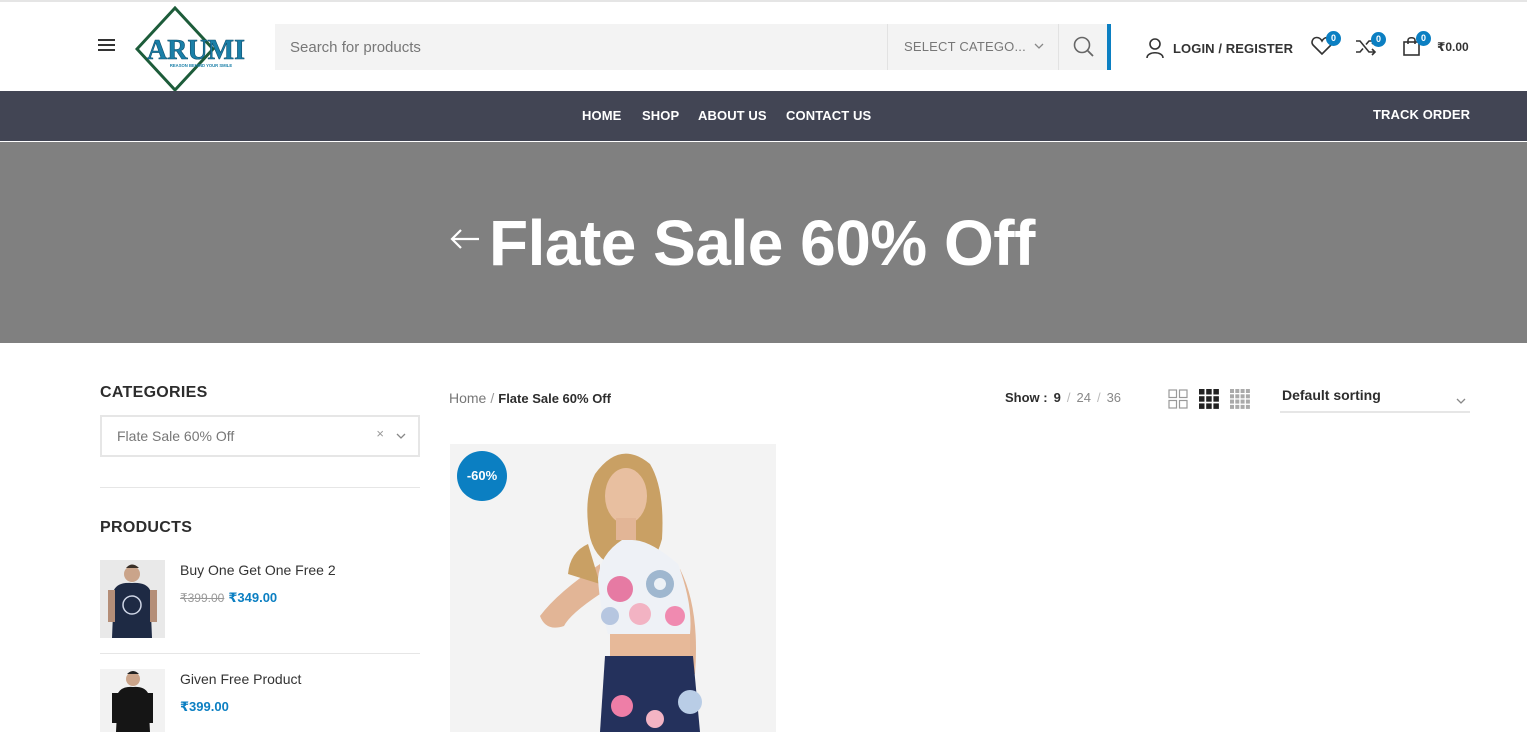 The width and height of the screenshot is (1527, 732). Describe the element at coordinates (253, 597) in the screenshot. I see `product-sale-price: ₹349.00` at that location.